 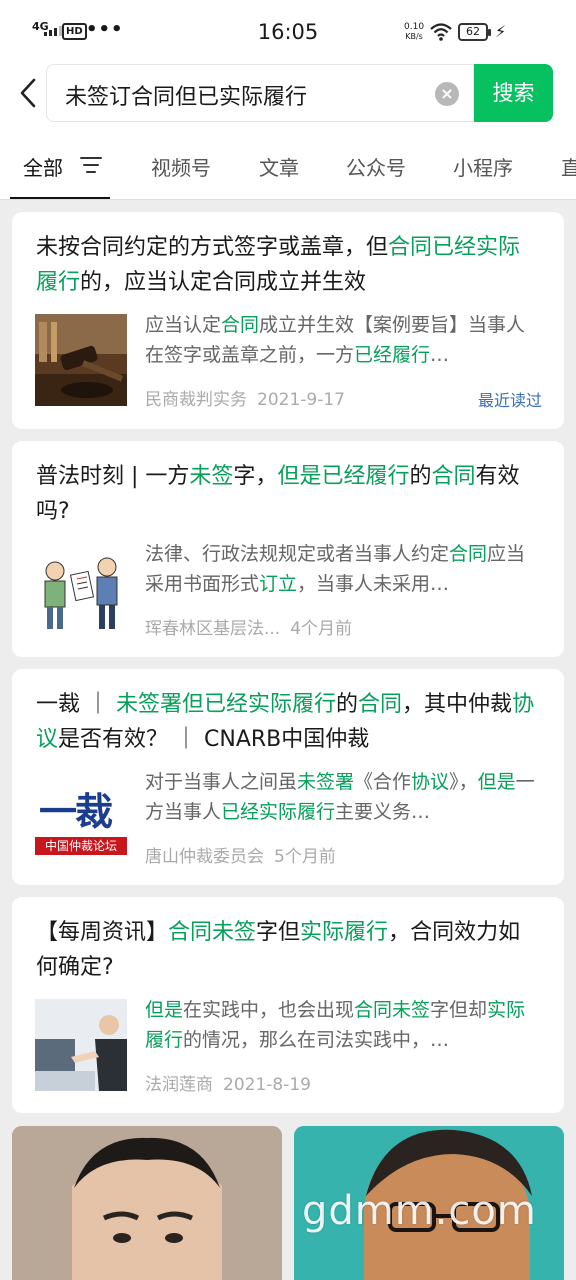 What do you see at coordinates (568, 166) in the screenshot?
I see `tab-live: 直` at bounding box center [568, 166].